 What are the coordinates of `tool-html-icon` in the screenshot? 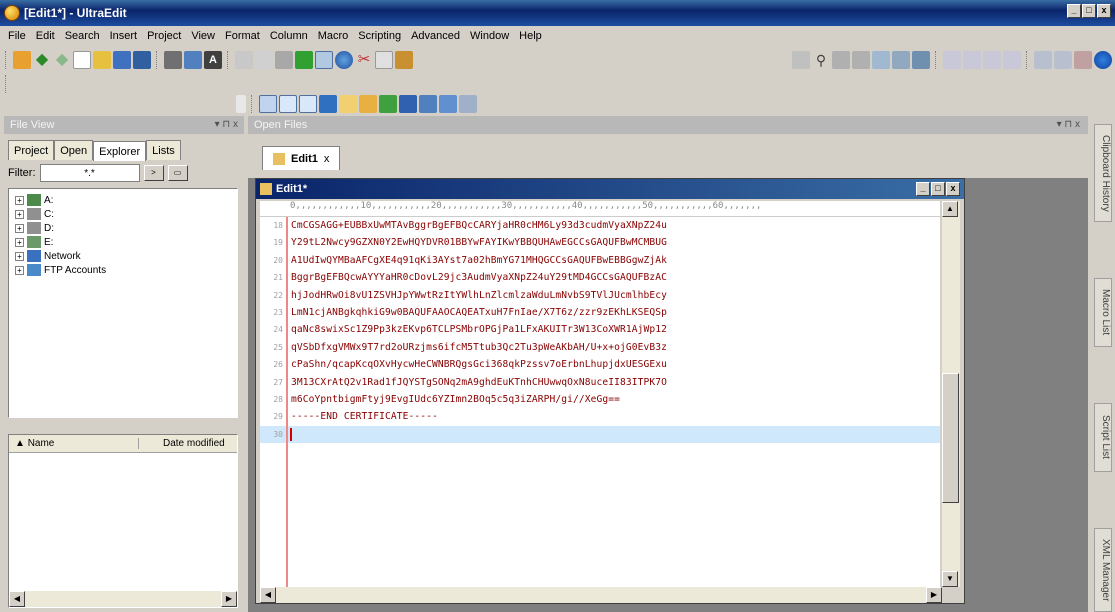 It's located at (268, 104).